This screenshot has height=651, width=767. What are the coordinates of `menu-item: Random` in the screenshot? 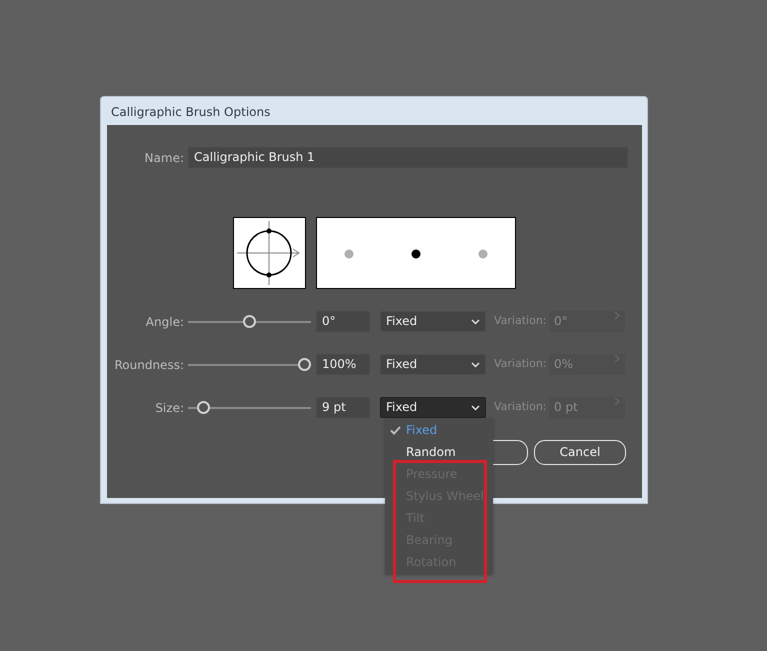 It's located at (439, 452).